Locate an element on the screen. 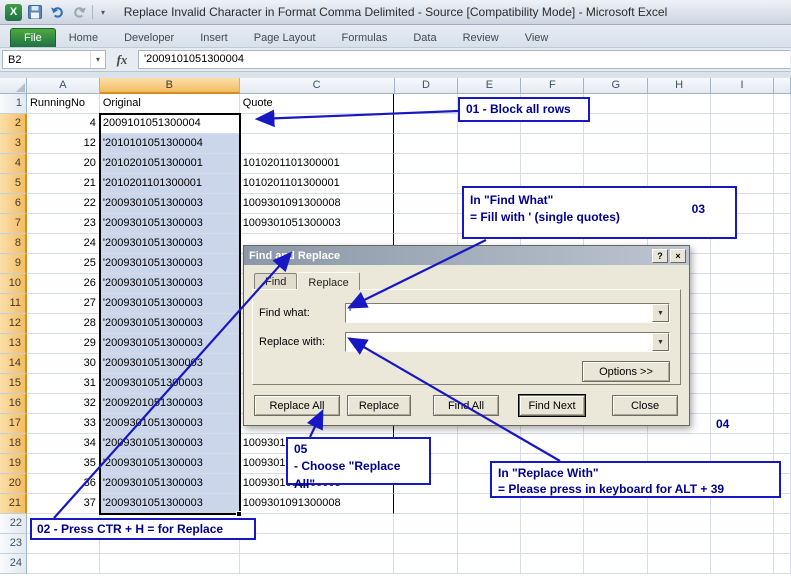 The width and height of the screenshot is (791, 580). cell-A21: 37 is located at coordinates (63, 504).